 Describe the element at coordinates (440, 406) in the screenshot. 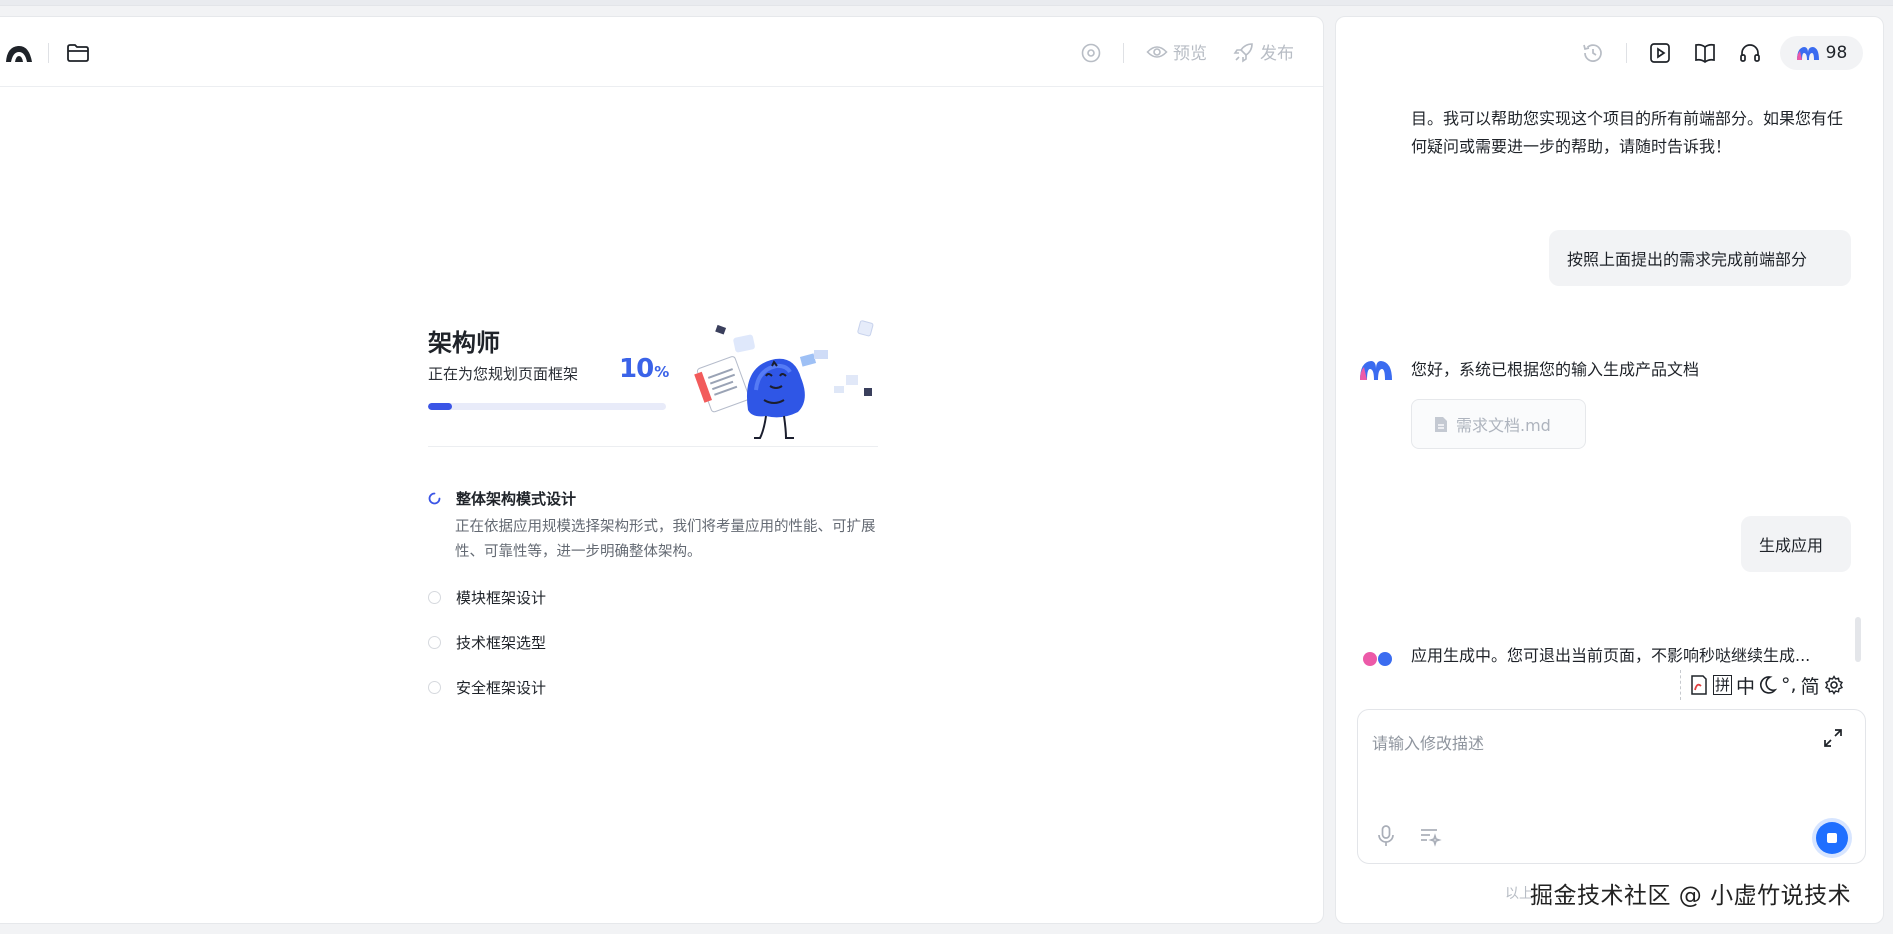

I see `progress-bar-fill` at that location.